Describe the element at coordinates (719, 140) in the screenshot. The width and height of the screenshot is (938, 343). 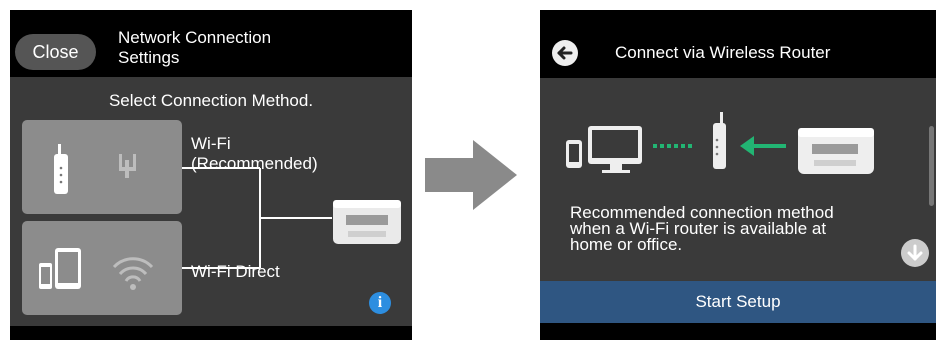
I see `router-icon` at that location.